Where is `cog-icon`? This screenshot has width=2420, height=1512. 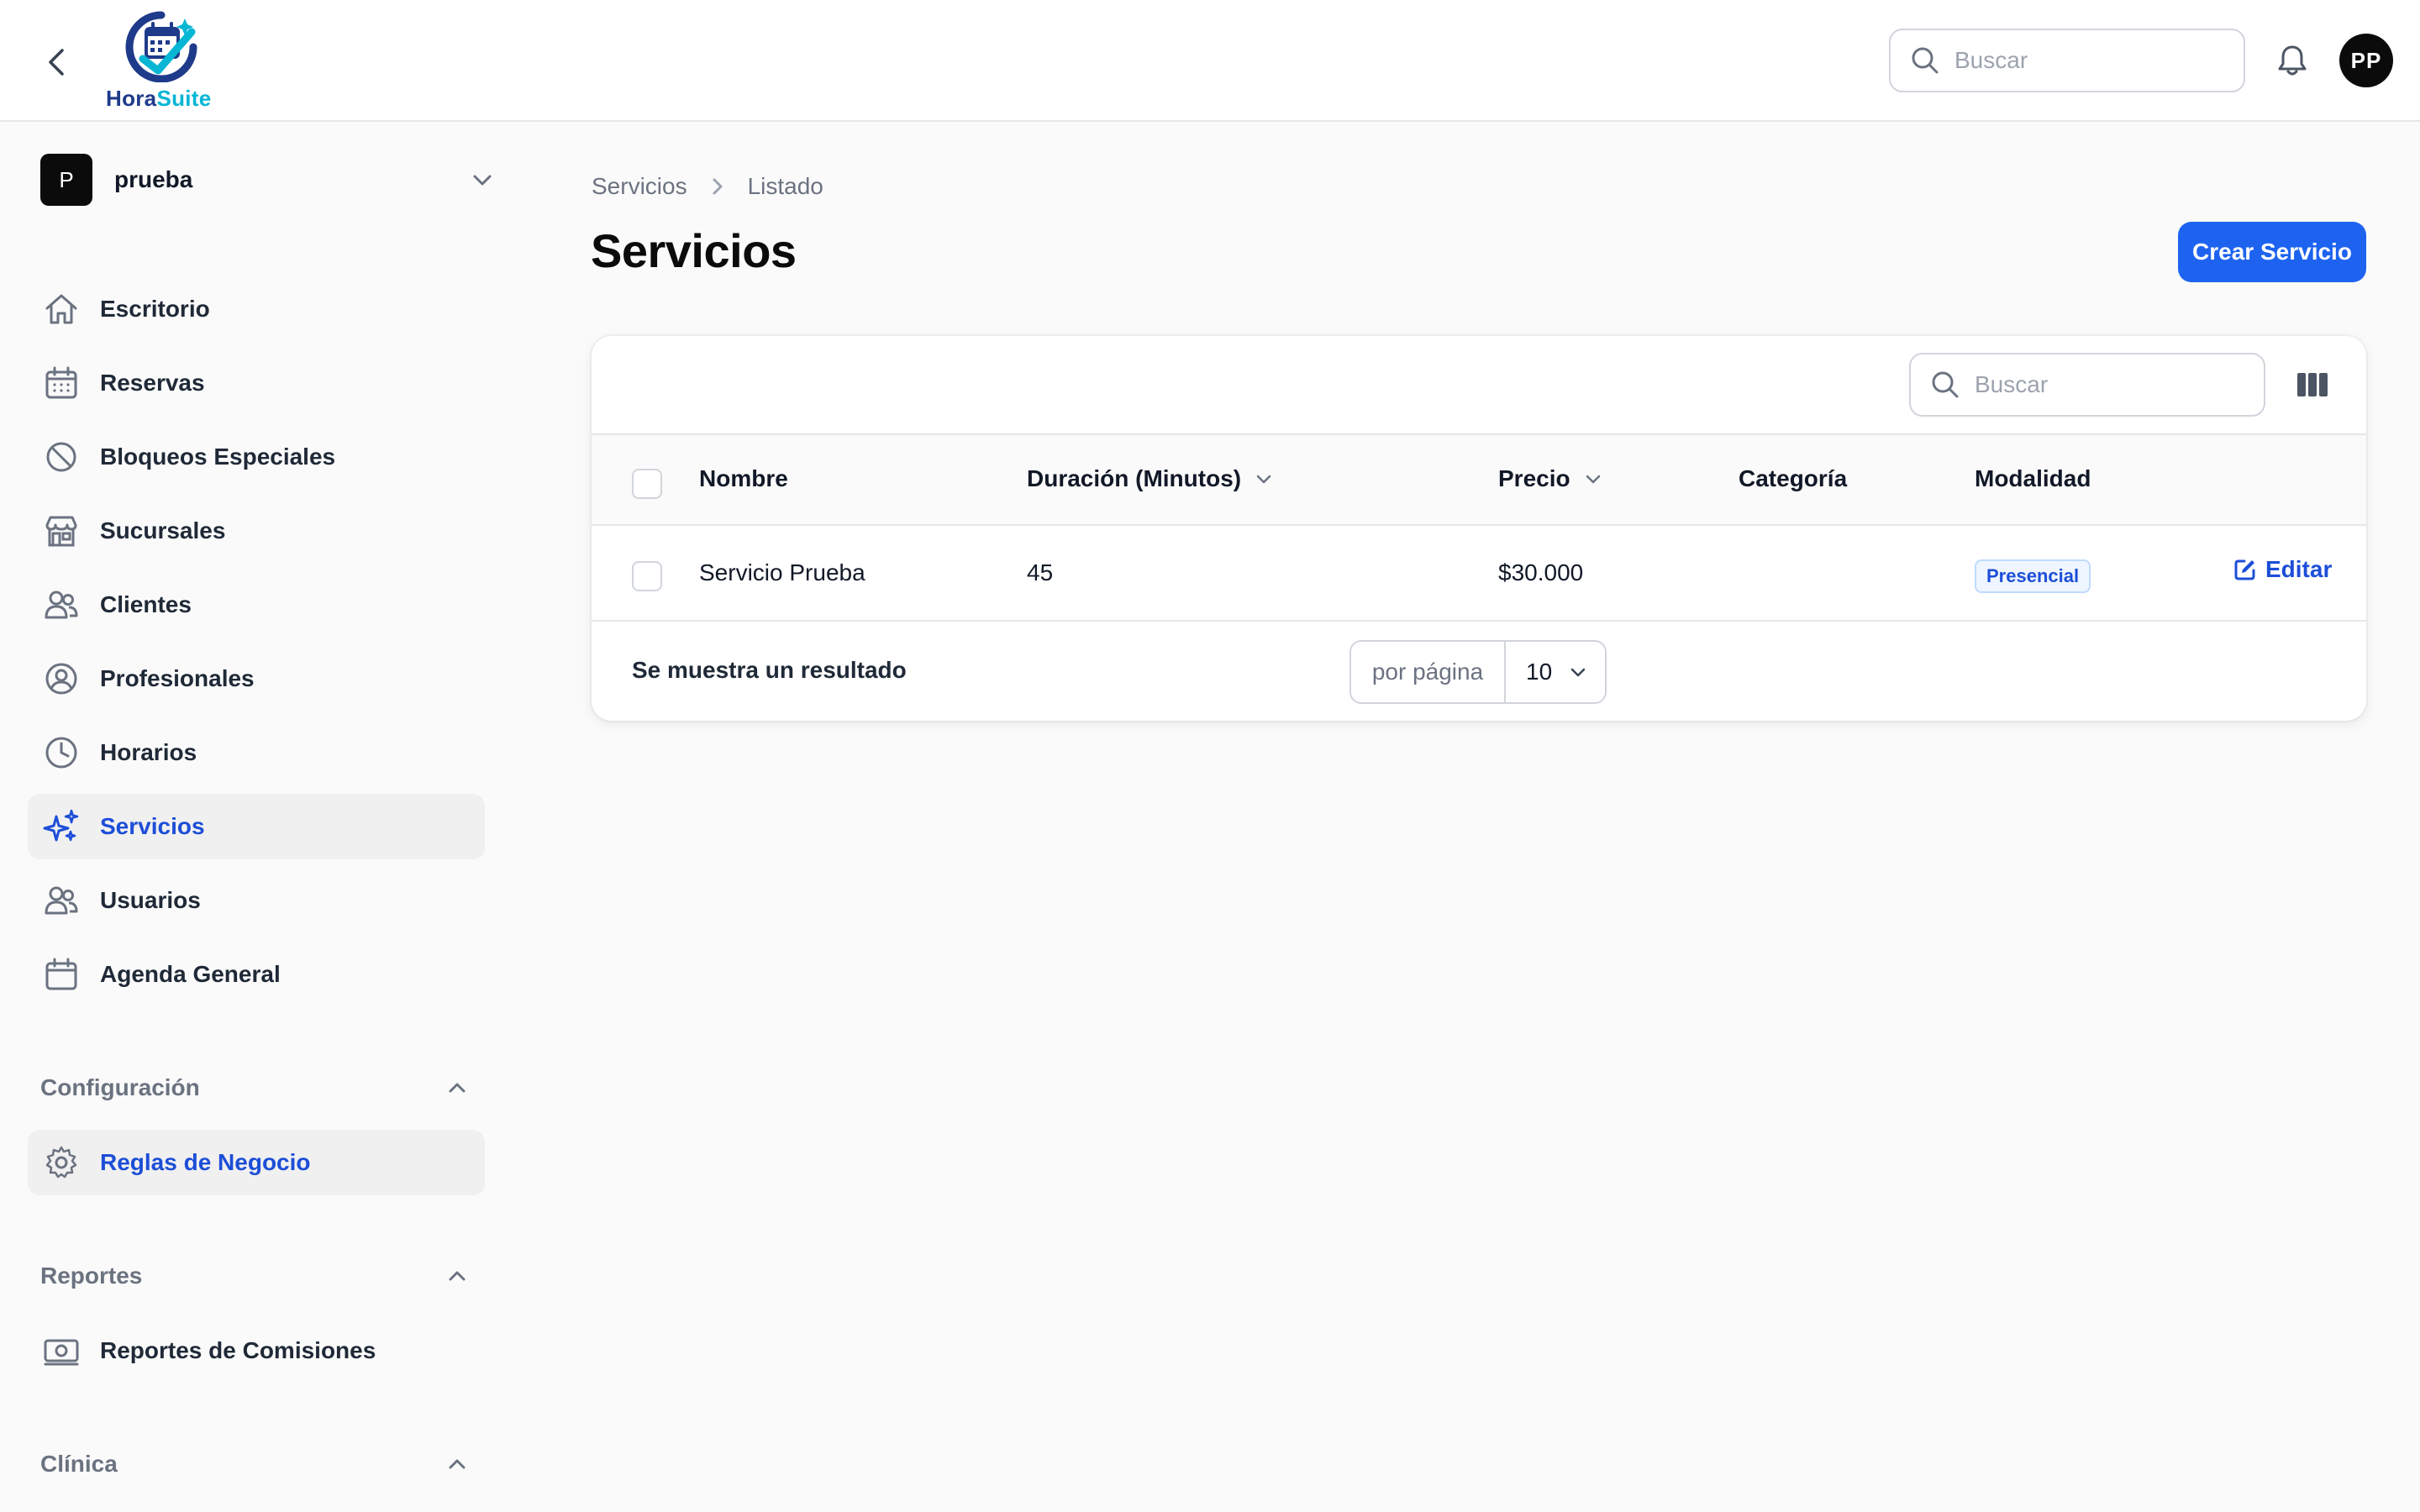
cog-icon is located at coordinates (61, 1162).